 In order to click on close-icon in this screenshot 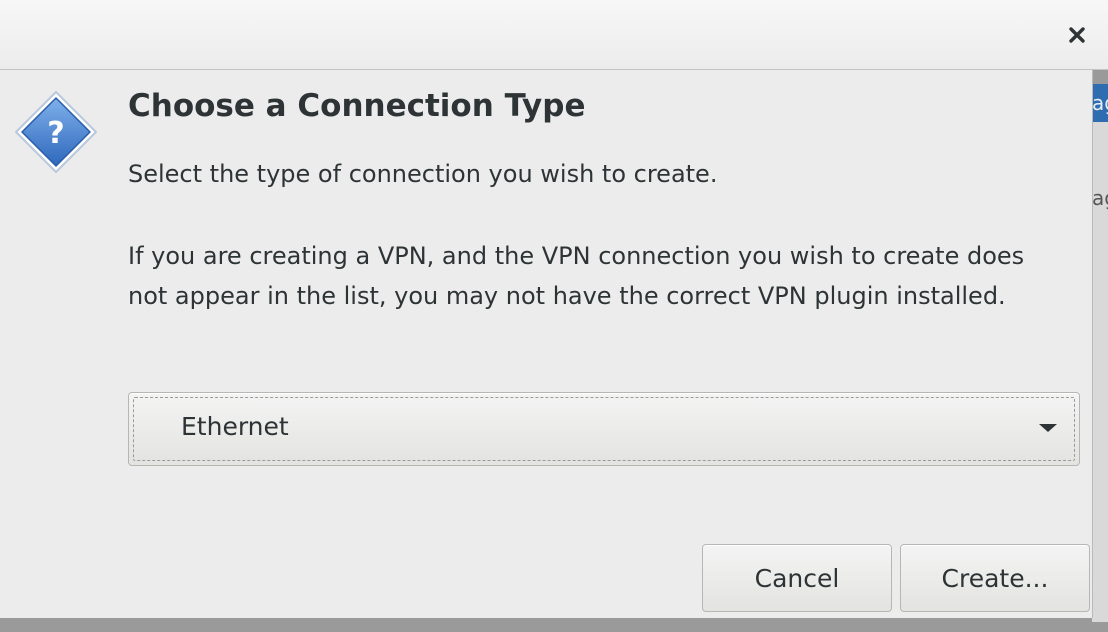, I will do `click(1077, 35)`.